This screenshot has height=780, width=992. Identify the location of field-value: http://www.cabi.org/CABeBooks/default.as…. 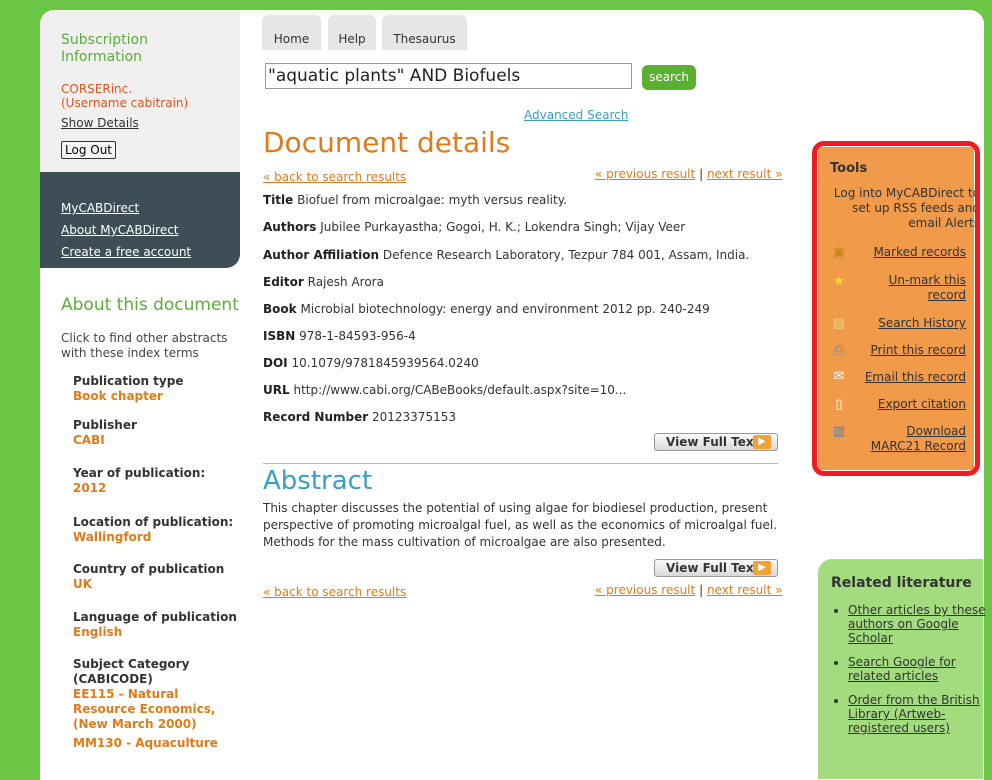
(459, 390).